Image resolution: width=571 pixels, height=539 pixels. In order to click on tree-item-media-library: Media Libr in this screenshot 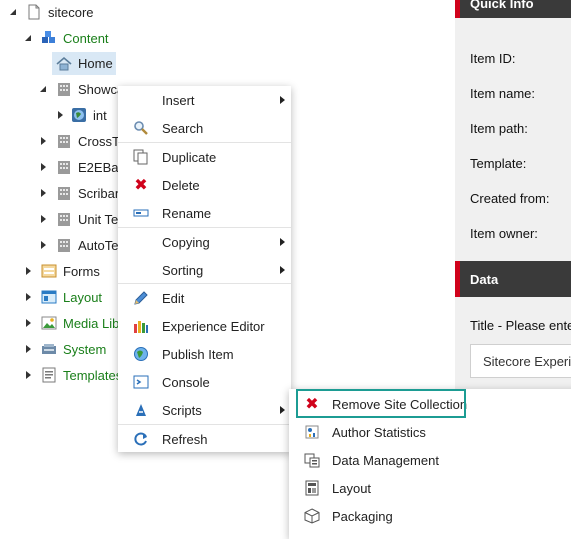, I will do `click(73, 323)`.